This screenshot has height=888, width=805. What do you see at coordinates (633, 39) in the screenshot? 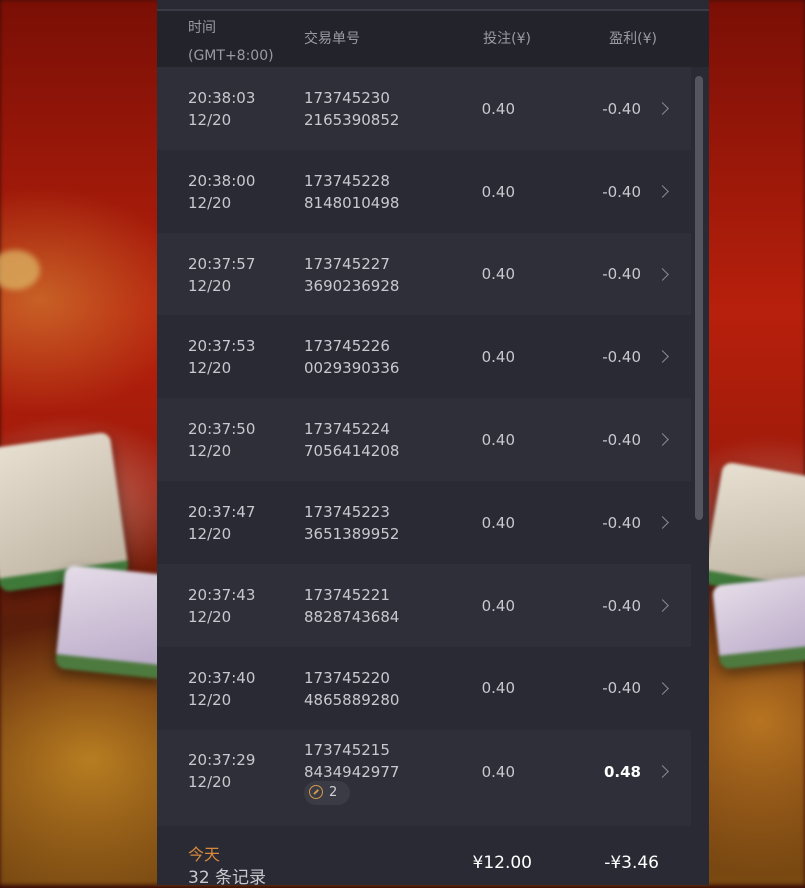
I see `profit-column-header: 盈利(¥)` at bounding box center [633, 39].